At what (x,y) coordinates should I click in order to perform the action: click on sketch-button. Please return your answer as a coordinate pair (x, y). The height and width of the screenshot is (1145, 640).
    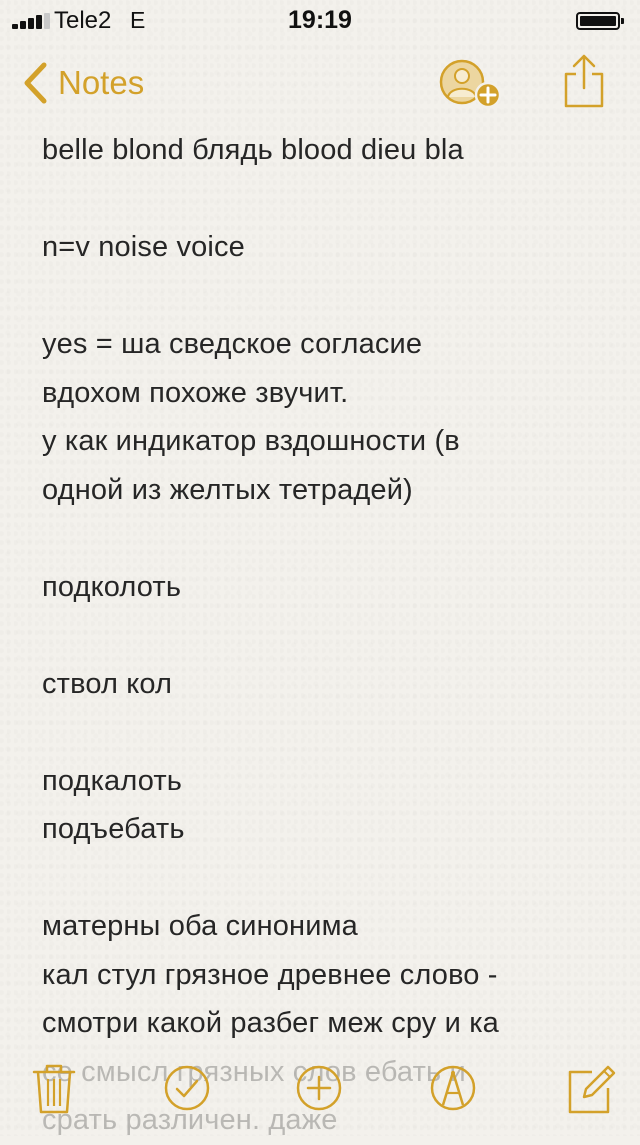
    Looking at the image, I should click on (453, 1088).